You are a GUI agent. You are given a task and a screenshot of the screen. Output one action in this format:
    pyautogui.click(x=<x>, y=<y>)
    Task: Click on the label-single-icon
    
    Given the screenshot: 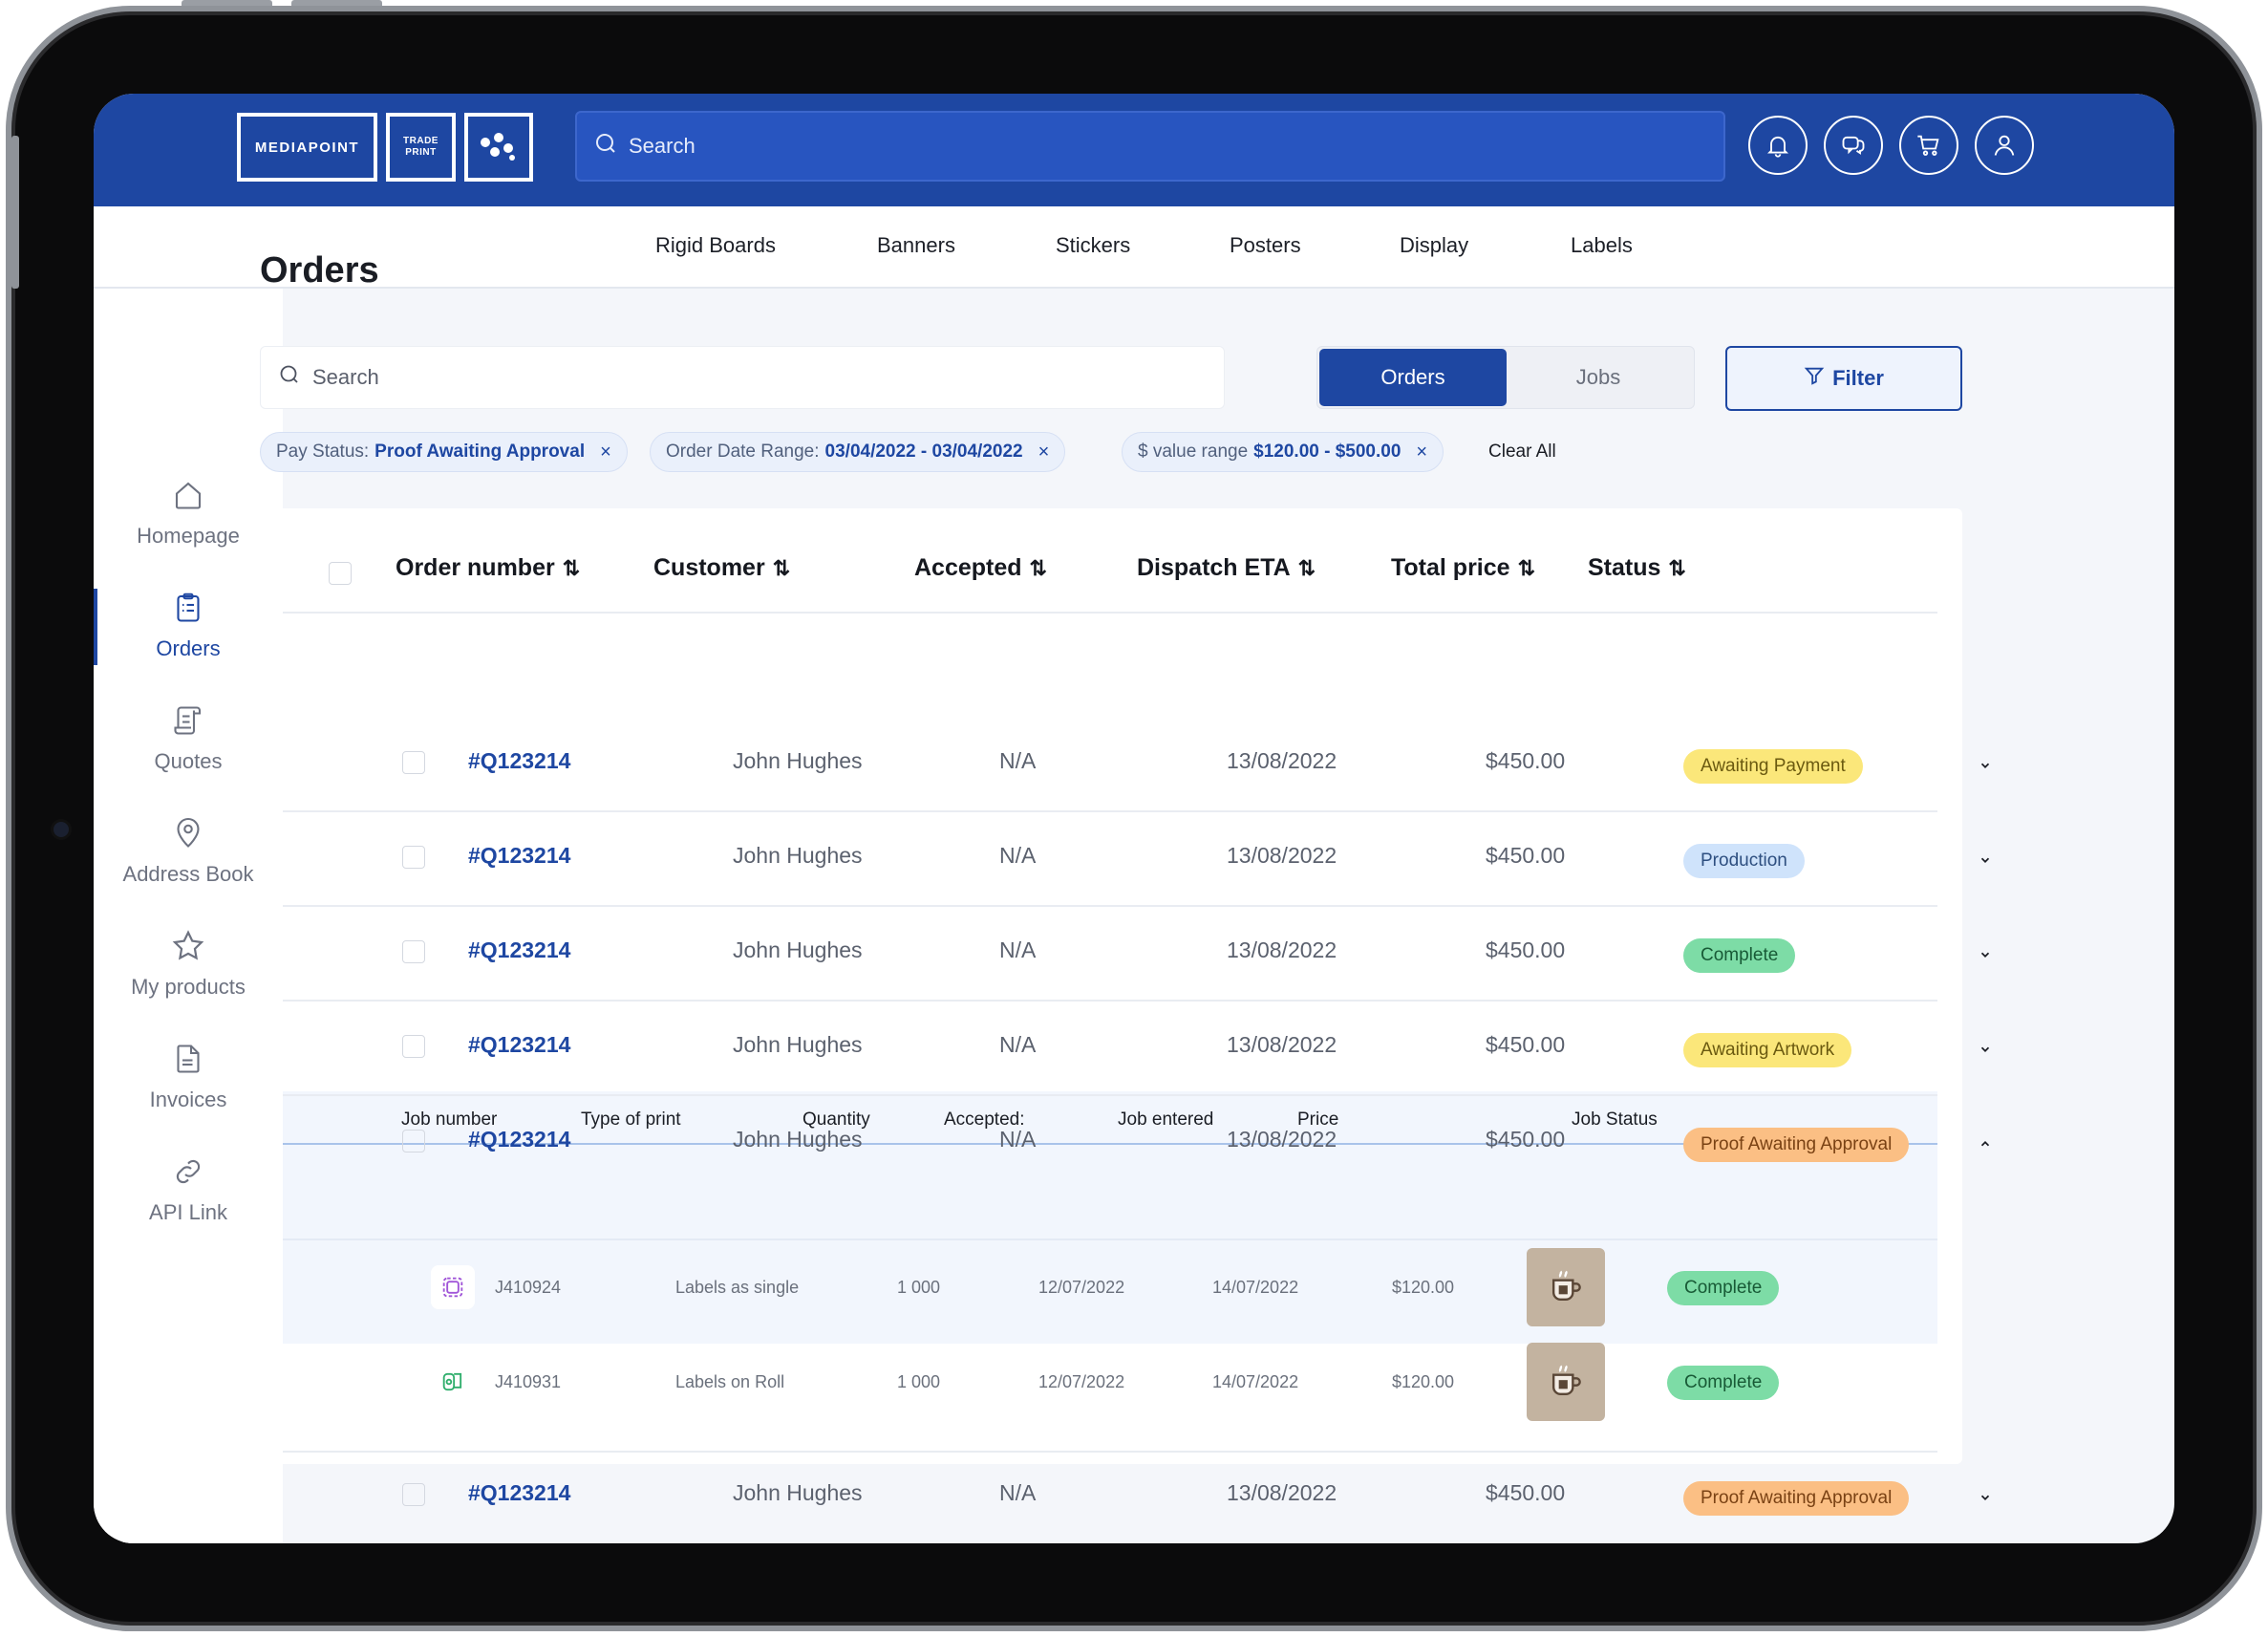 What is the action you would take?
    pyautogui.click(x=453, y=1287)
    